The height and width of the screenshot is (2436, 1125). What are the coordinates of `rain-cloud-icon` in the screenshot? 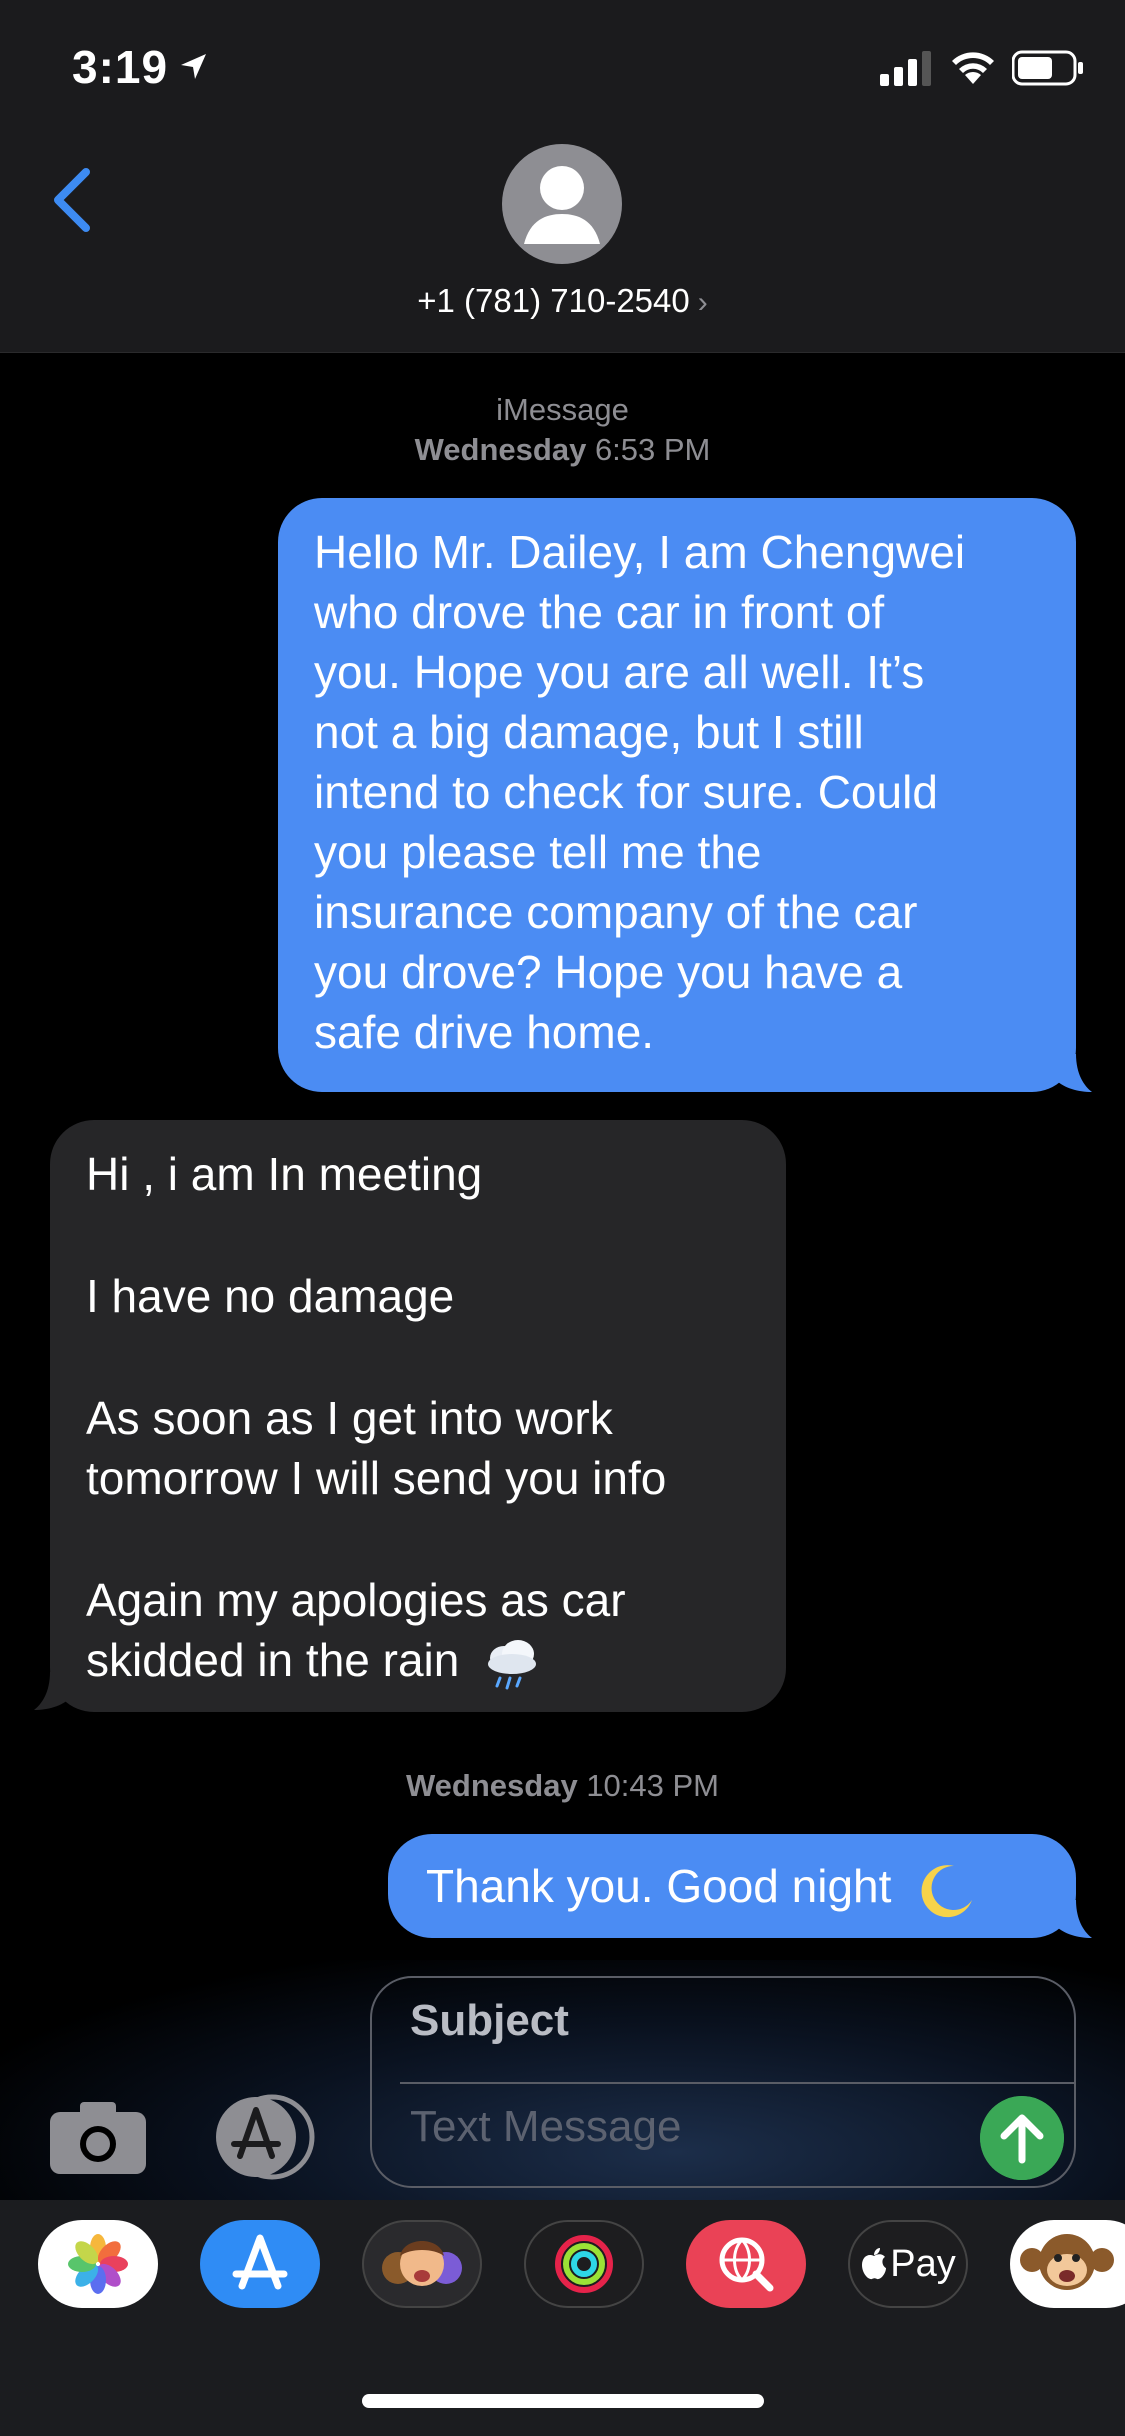 It's located at (512, 1664).